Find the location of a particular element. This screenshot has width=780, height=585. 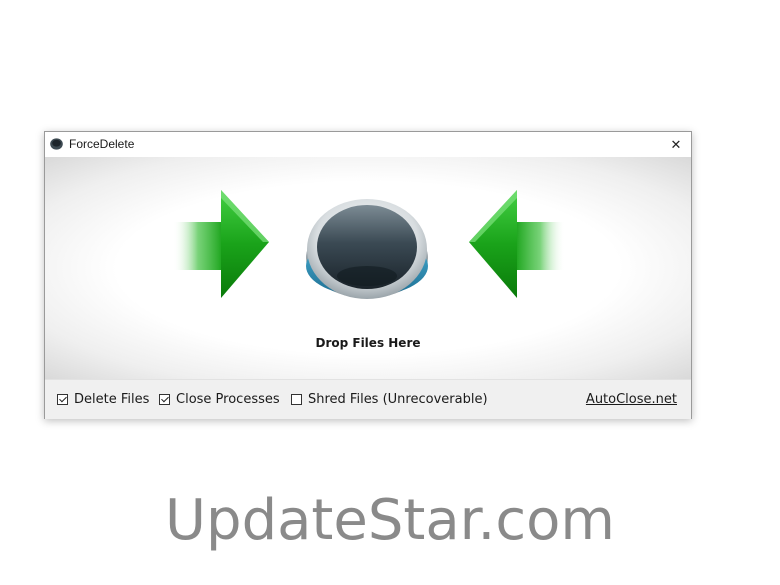

title-bar: ForceDelete ✕ is located at coordinates (368, 144).